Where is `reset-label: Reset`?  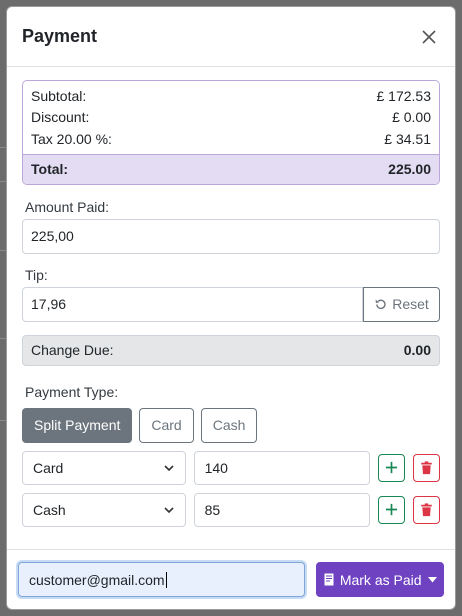 reset-label: Reset is located at coordinates (410, 304).